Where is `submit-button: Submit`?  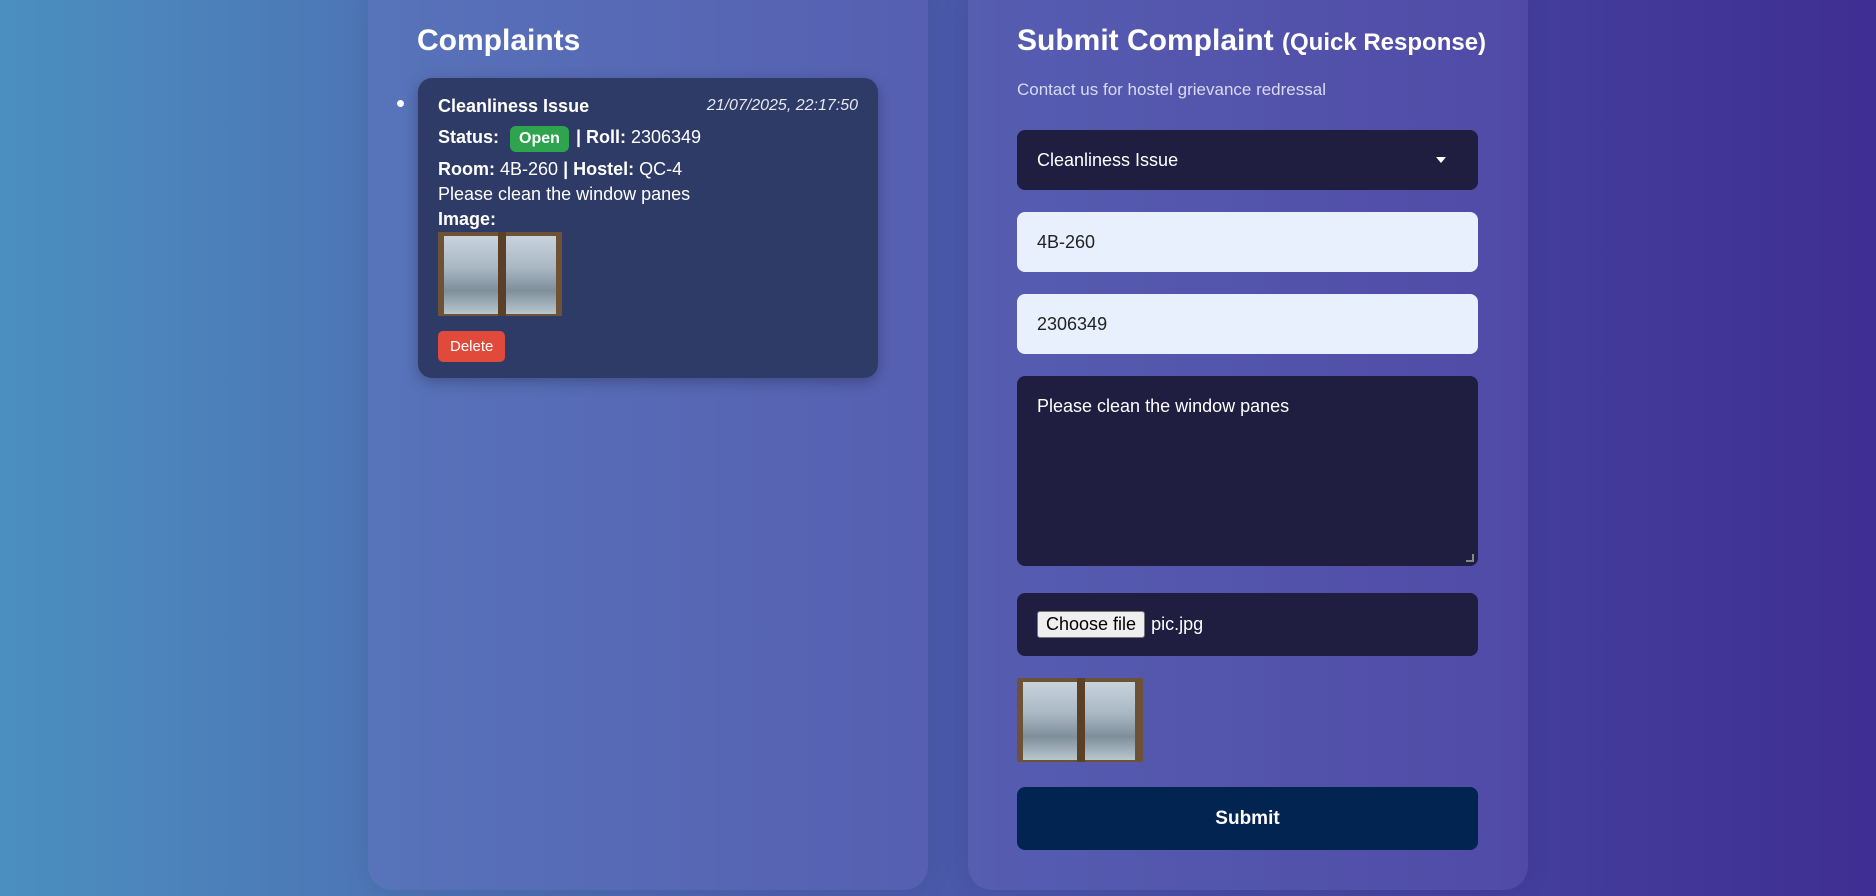
submit-button: Submit is located at coordinates (1247, 818).